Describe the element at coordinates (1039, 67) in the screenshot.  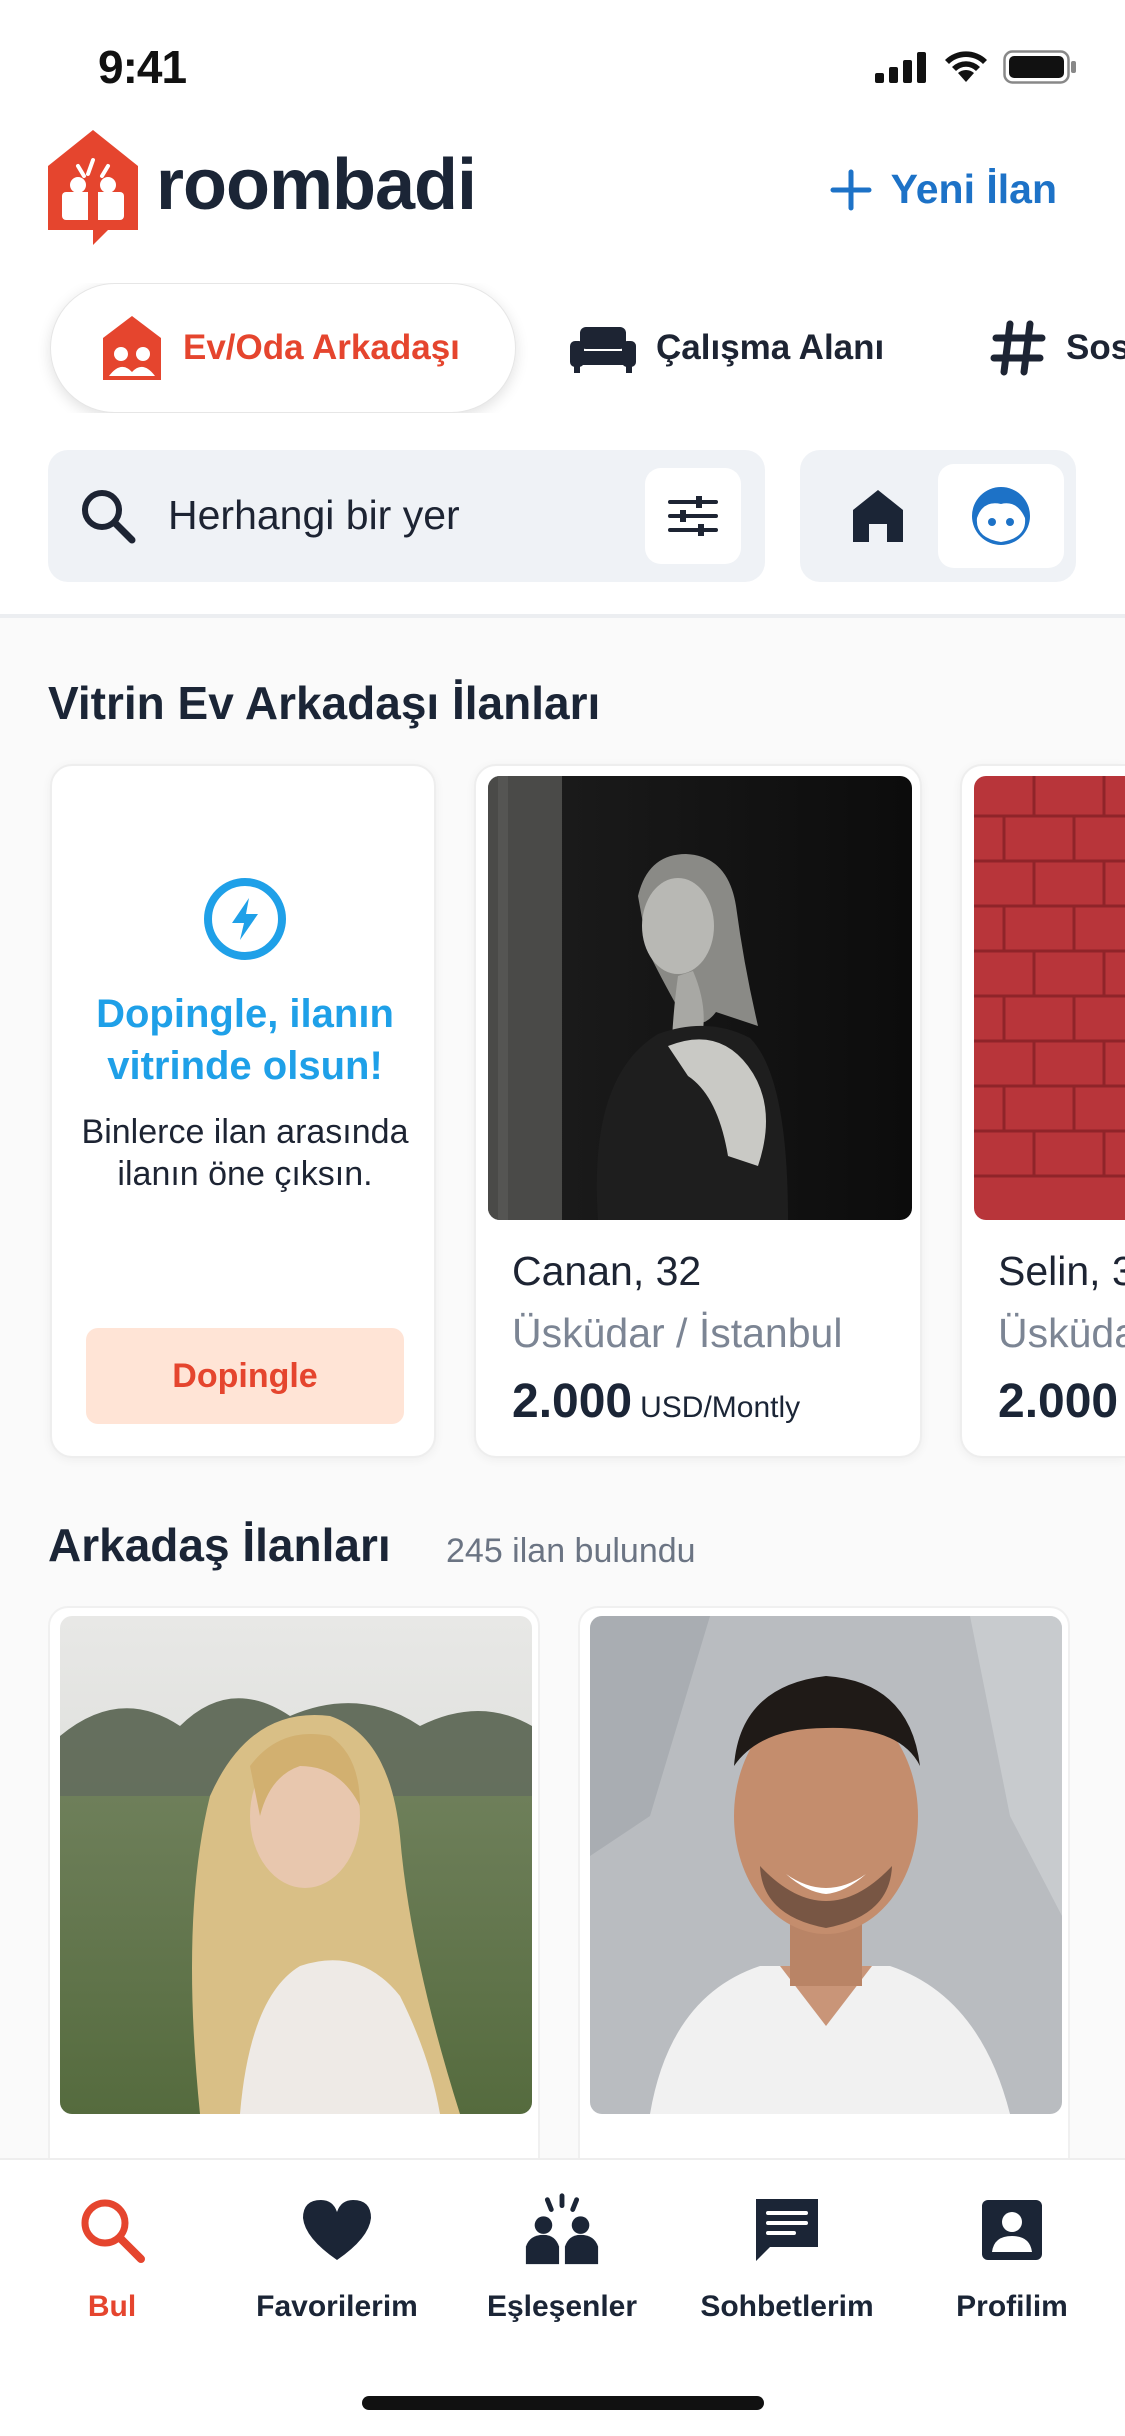
I see `battery-icon` at that location.